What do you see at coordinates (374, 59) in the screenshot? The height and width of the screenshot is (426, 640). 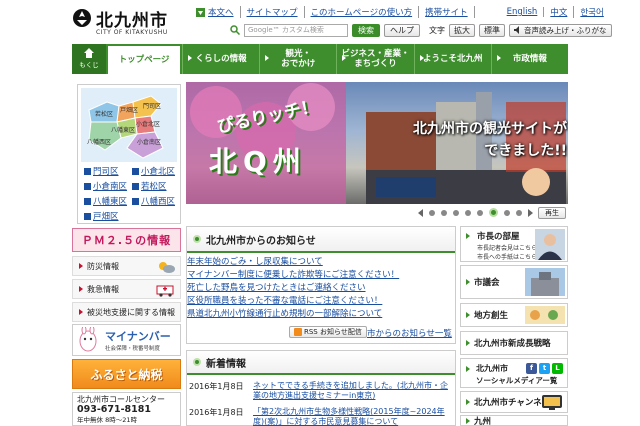 I see `nav-business: ビジネス・産業・ まちづくり` at bounding box center [374, 59].